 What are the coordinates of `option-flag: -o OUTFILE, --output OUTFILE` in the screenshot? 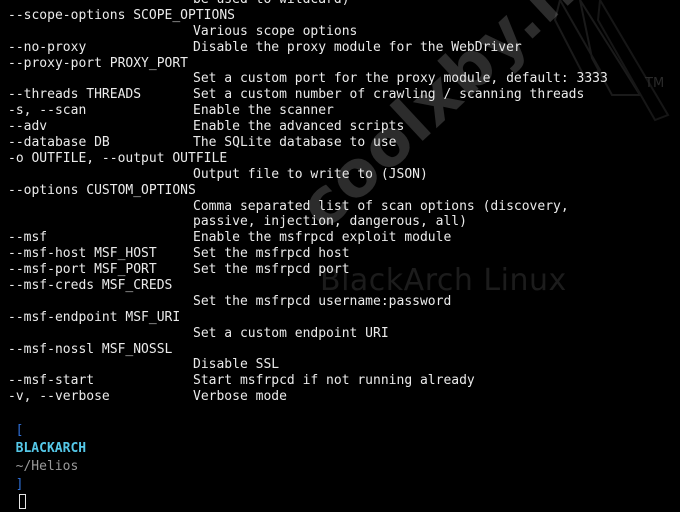 It's located at (118, 158).